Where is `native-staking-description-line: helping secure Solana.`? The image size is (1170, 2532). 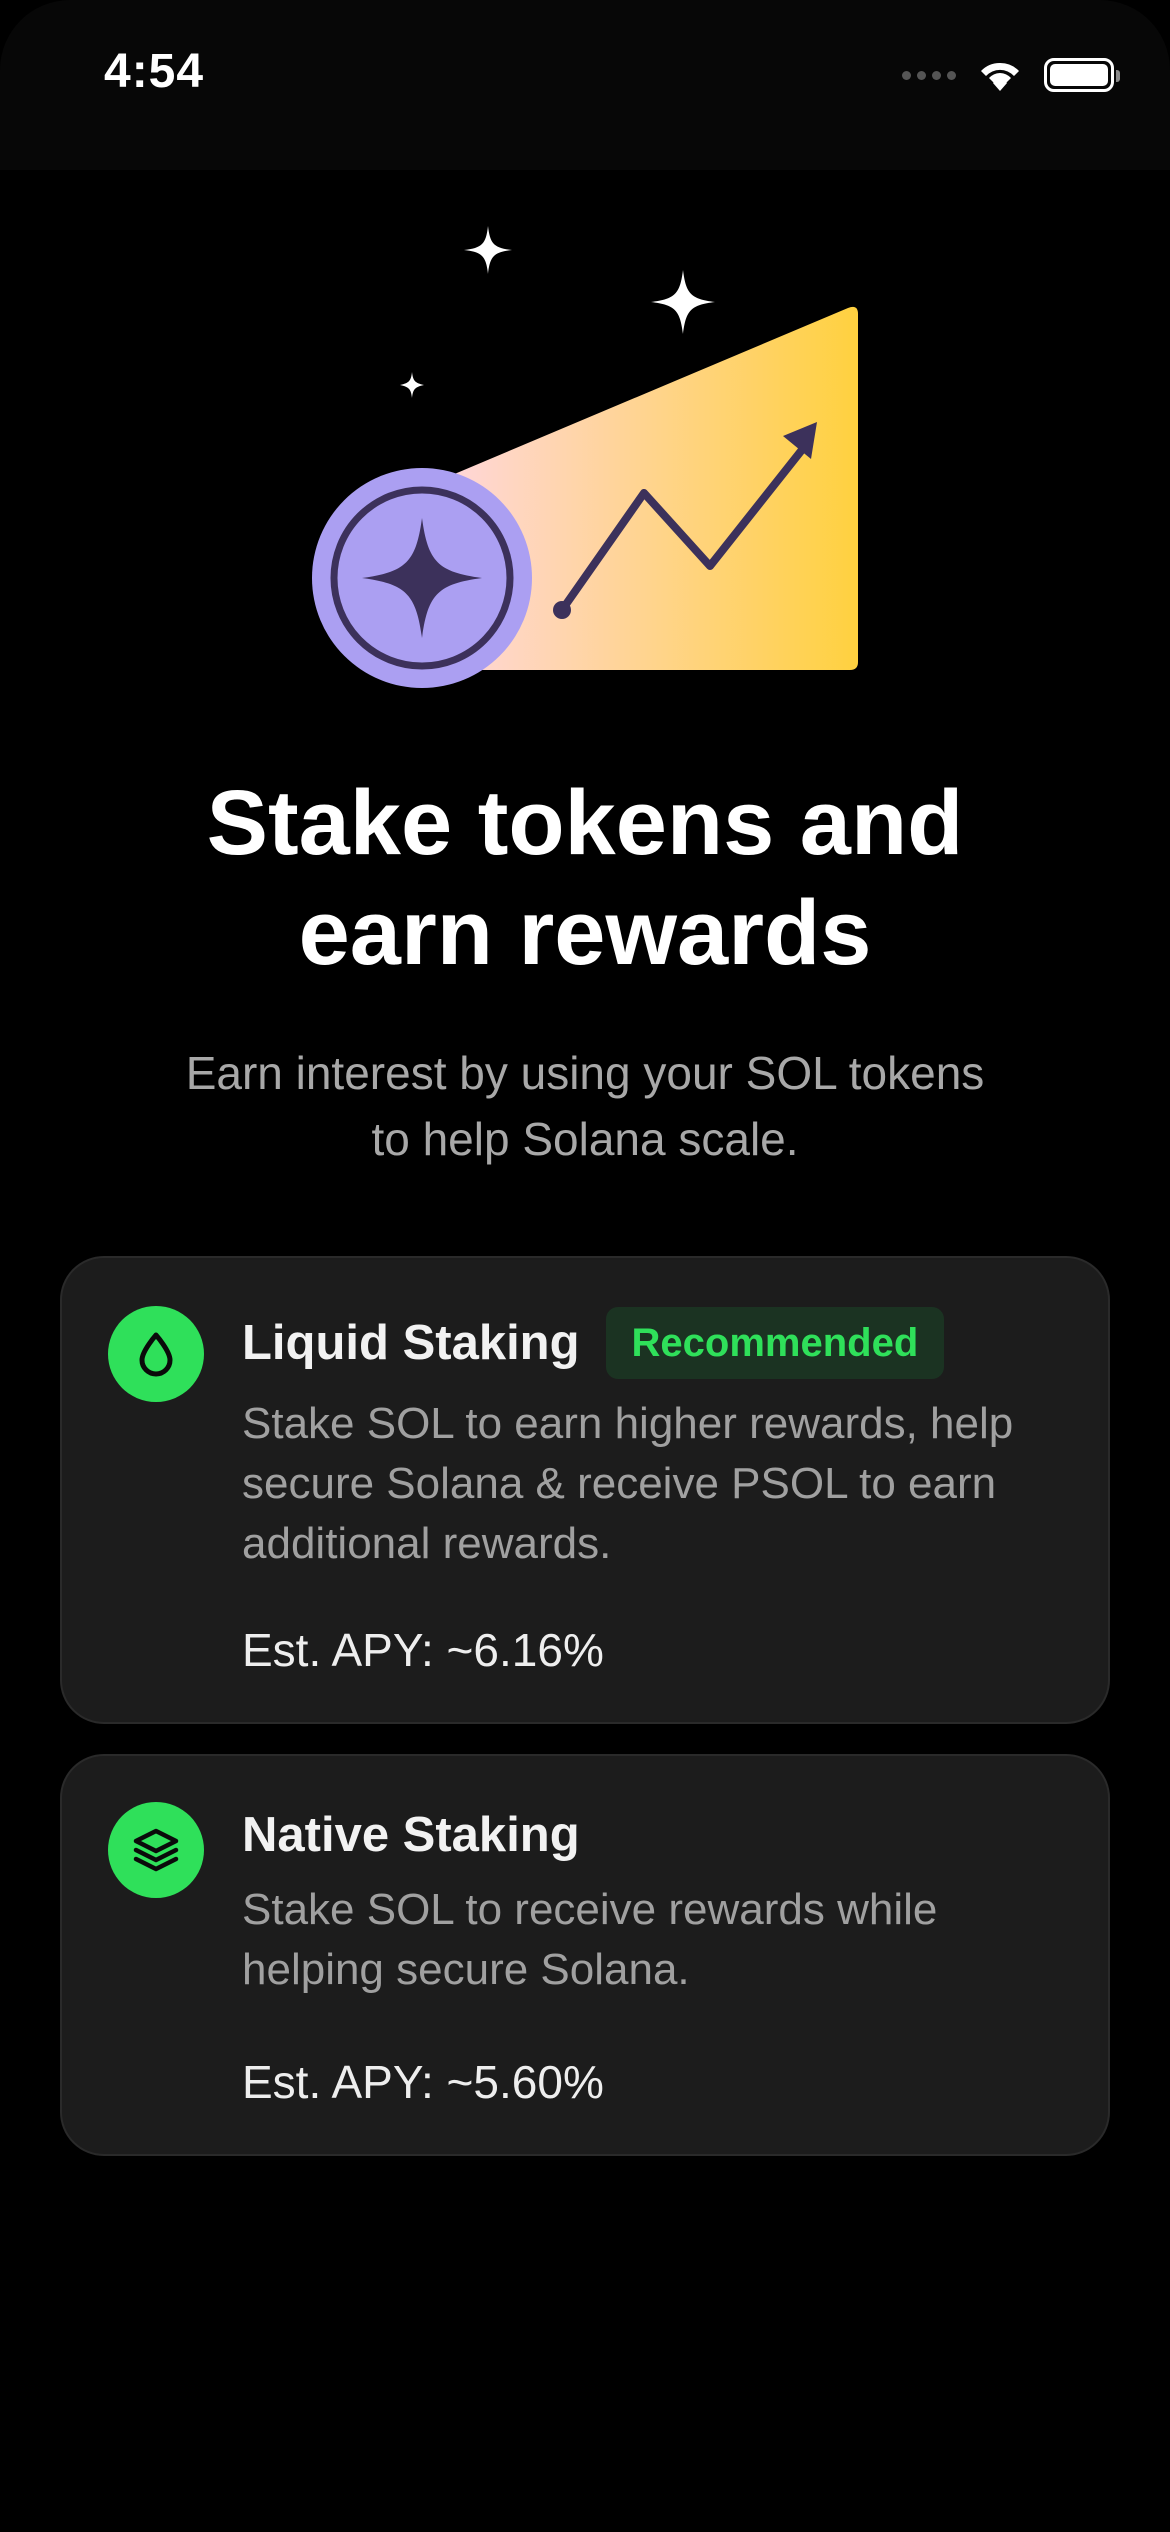
native-staking-description-line: helping secure Solana. is located at coordinates (466, 1969).